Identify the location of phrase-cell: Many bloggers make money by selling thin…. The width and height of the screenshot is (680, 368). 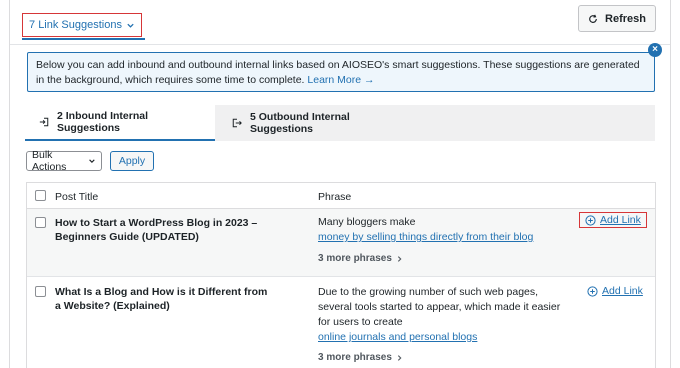
(443, 230).